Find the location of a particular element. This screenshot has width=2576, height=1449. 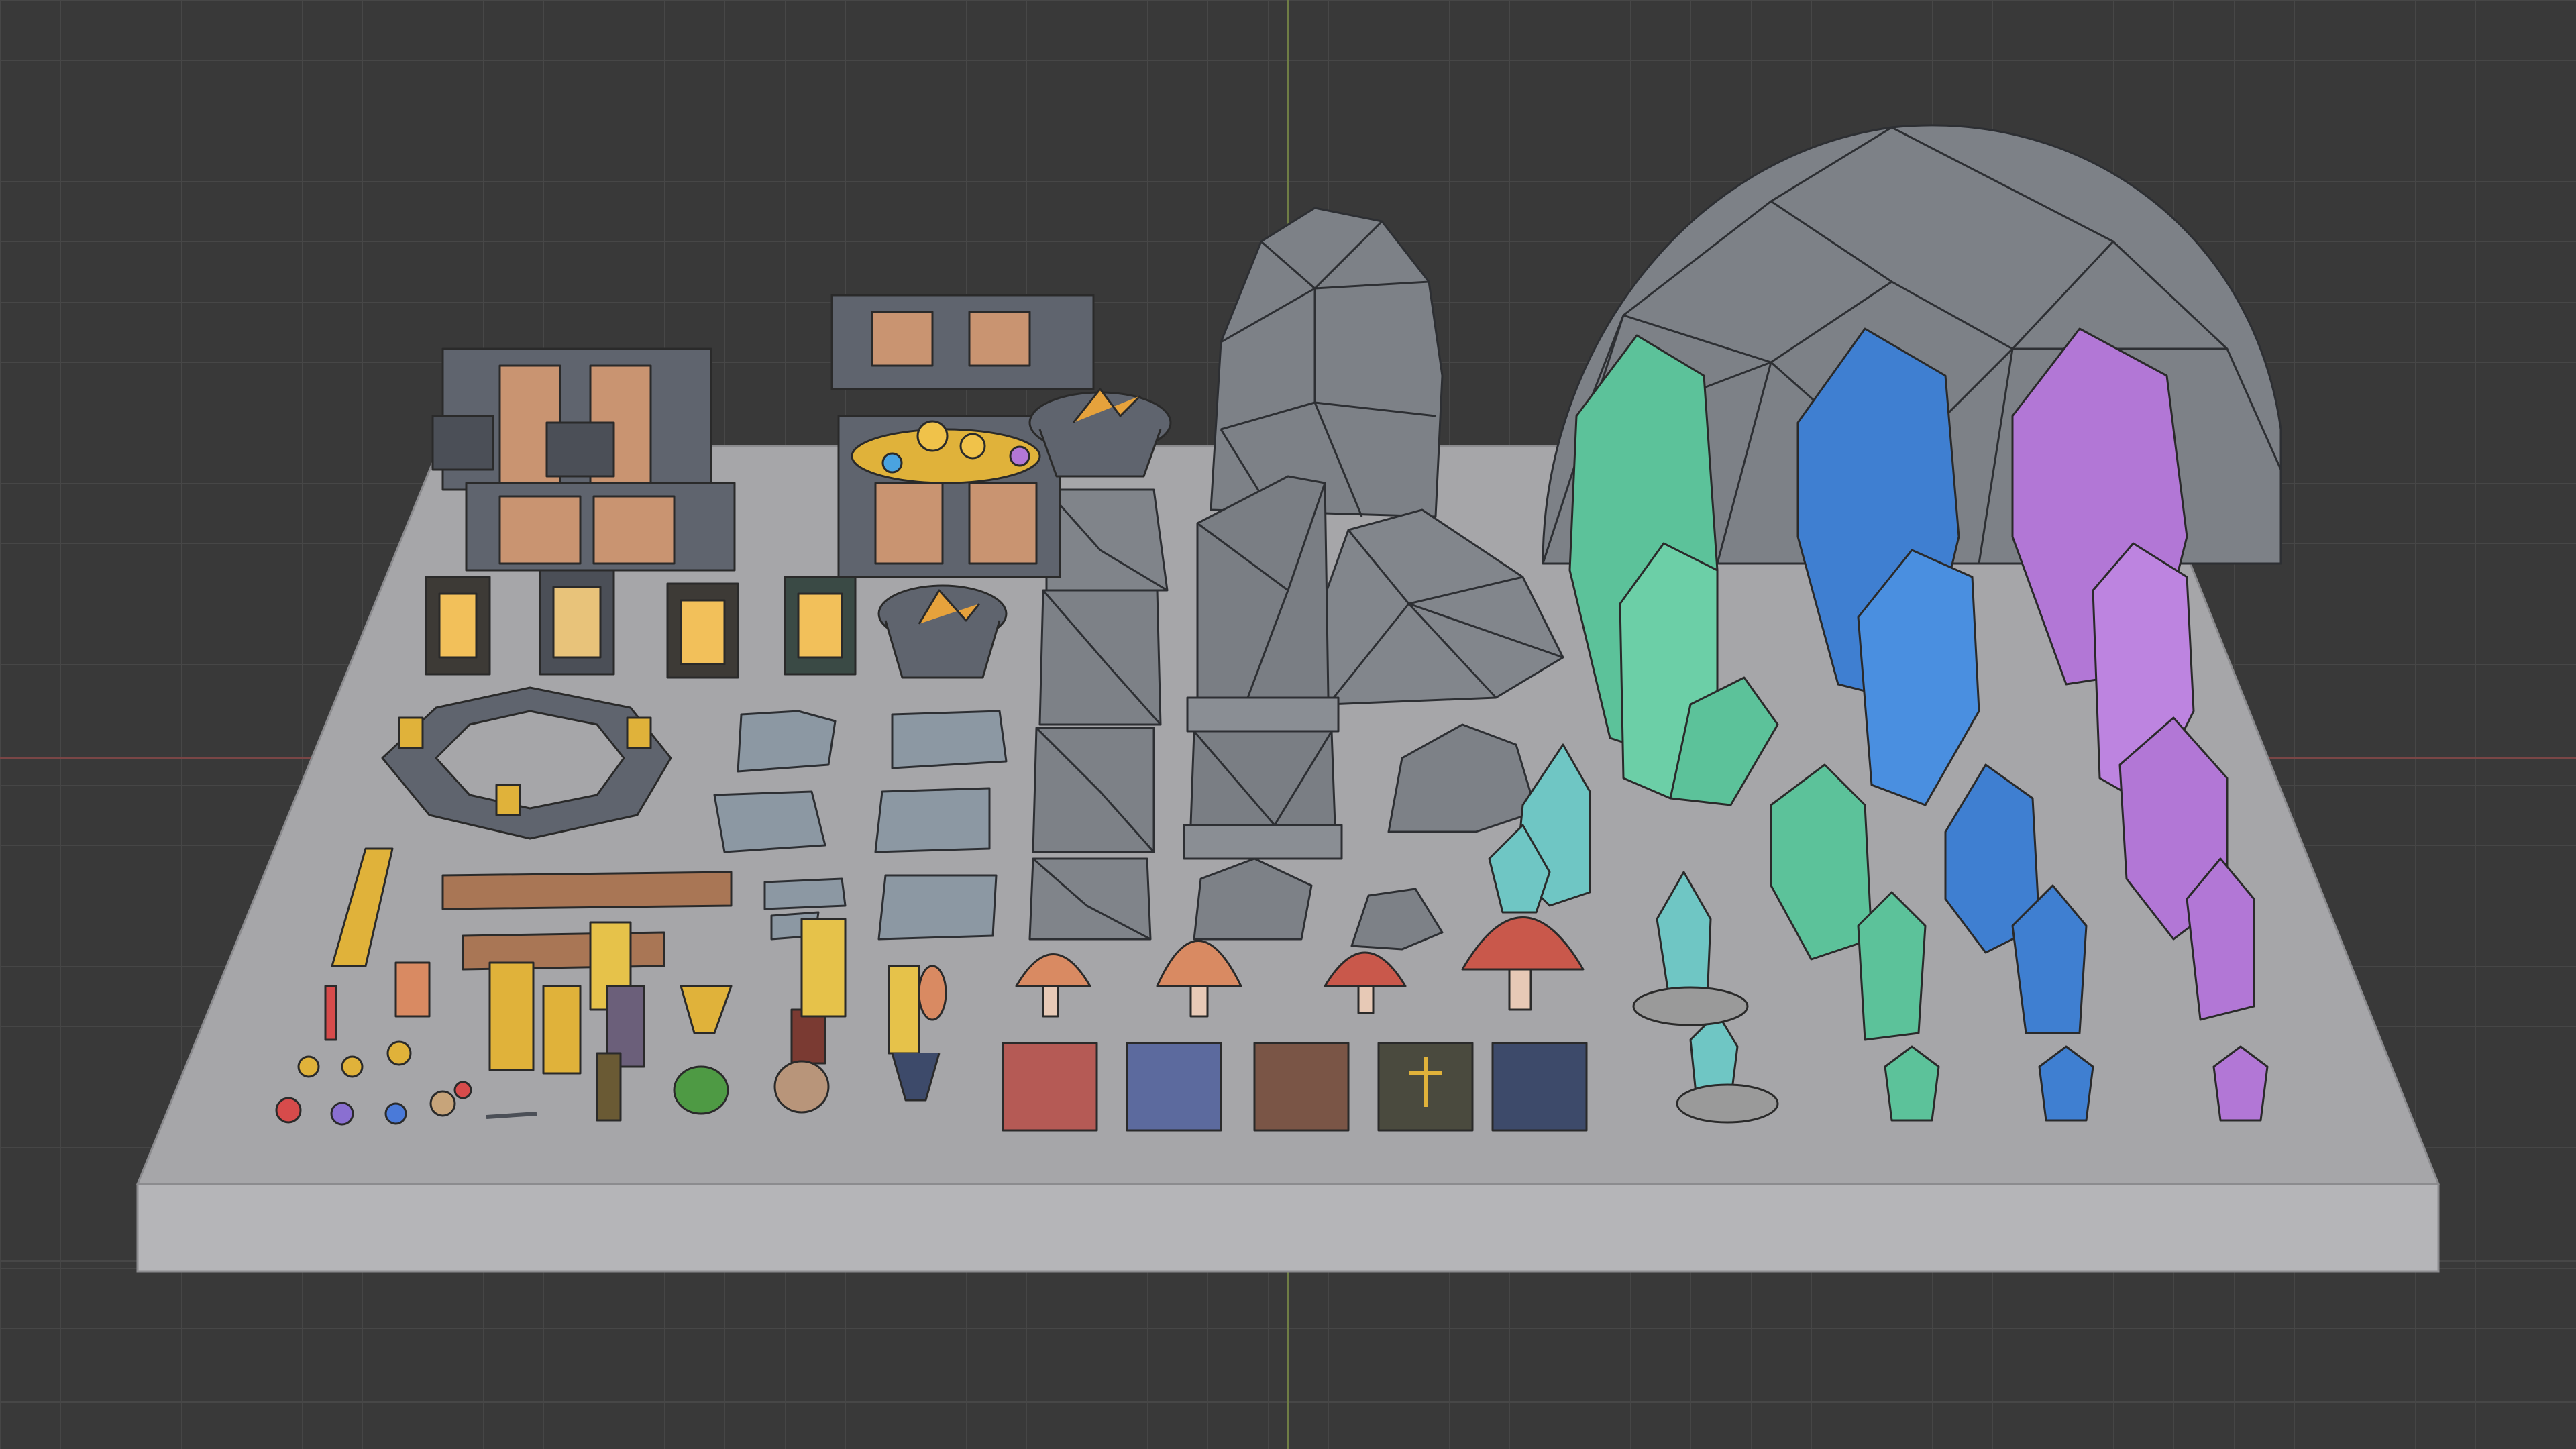

treasure-chest-closed is located at coordinates (583, 459).